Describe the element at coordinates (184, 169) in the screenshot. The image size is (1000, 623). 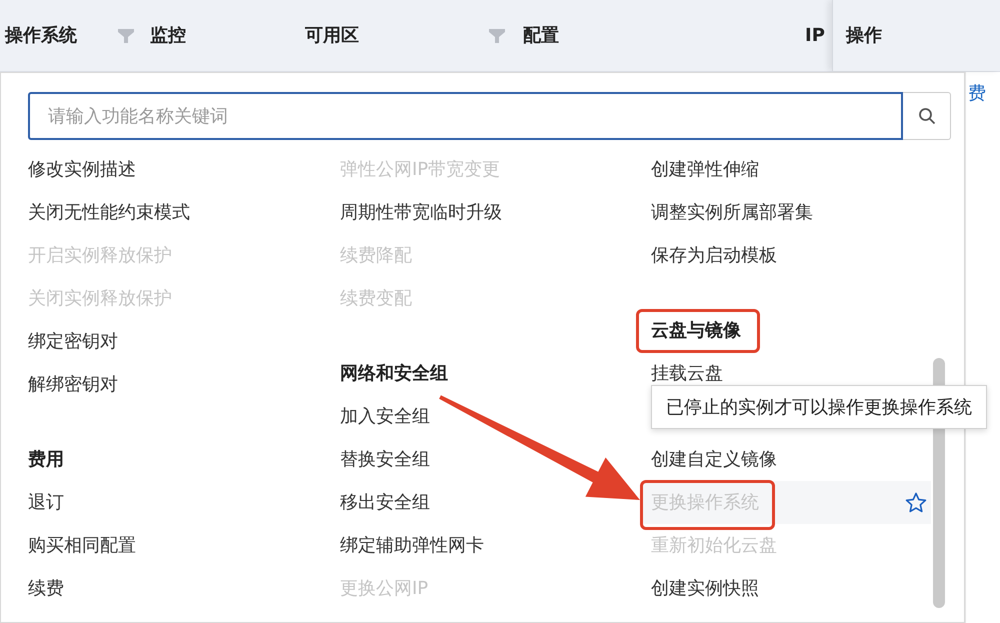
I see `menu-item: 修改实例描述` at that location.